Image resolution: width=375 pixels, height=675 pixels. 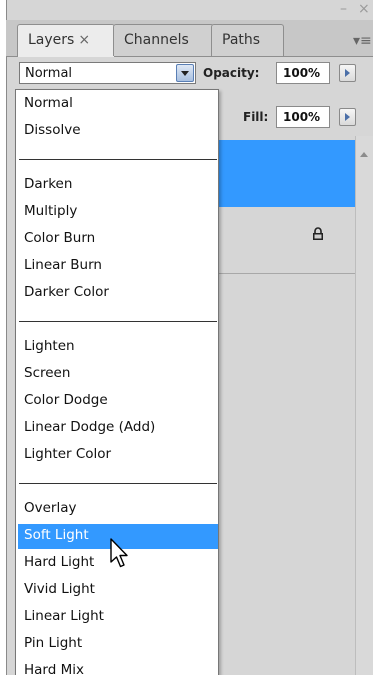 I want to click on scroll-up-icon, so click(x=364, y=154).